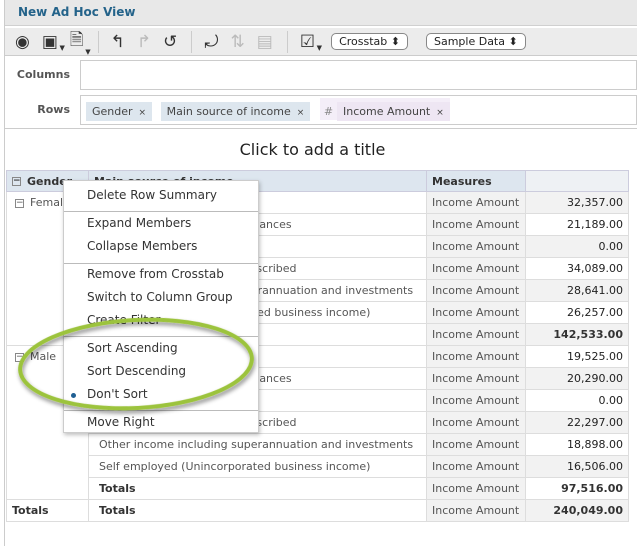 The height and width of the screenshot is (546, 637). Describe the element at coordinates (118, 42) in the screenshot. I see `undo-icon: ↰` at that location.